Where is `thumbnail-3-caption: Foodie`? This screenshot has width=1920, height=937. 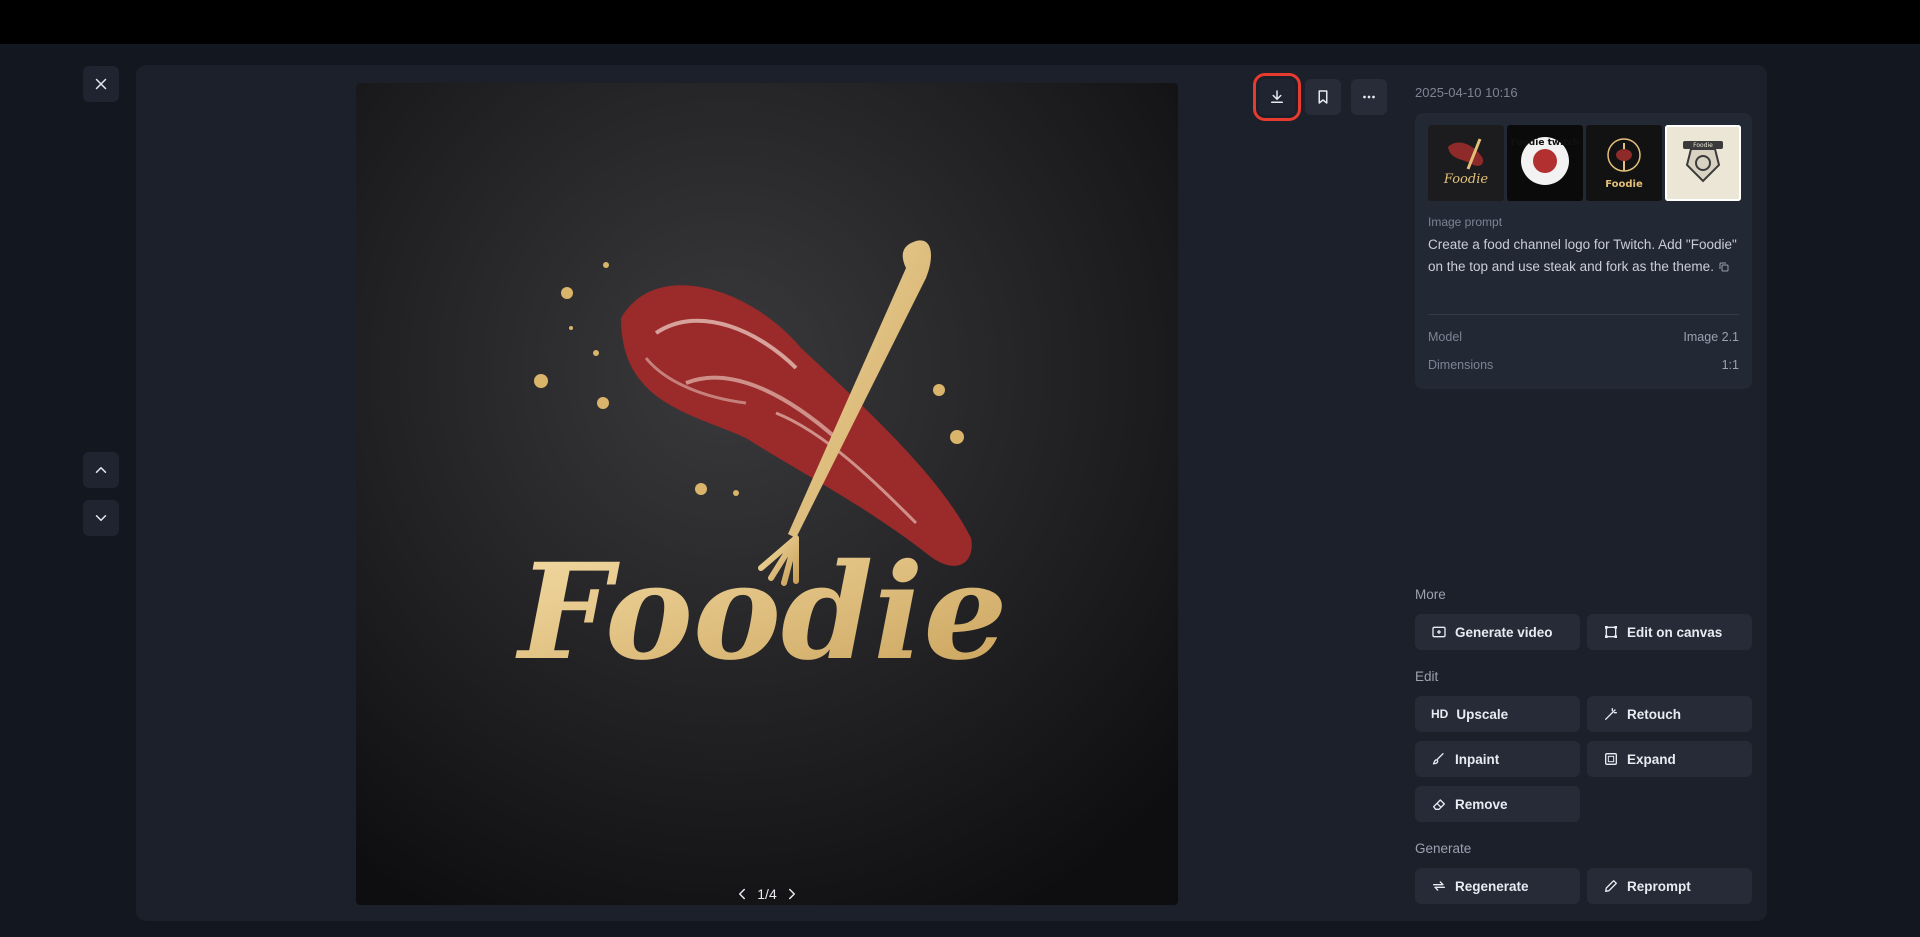 thumbnail-3-caption: Foodie is located at coordinates (1624, 184).